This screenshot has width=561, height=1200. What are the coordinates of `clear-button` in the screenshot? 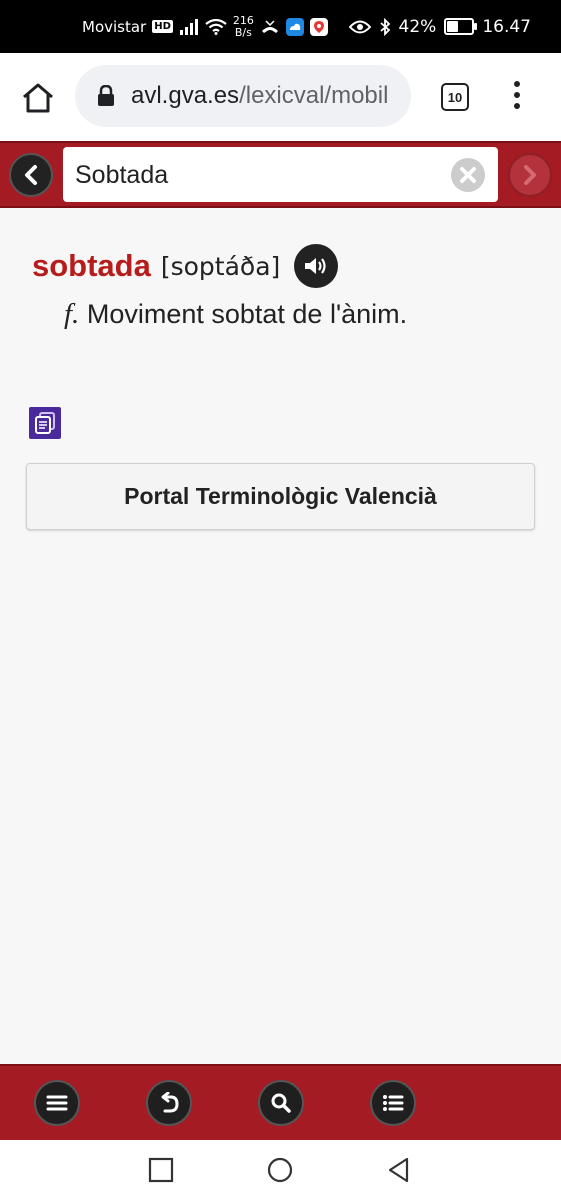 It's located at (468, 175).